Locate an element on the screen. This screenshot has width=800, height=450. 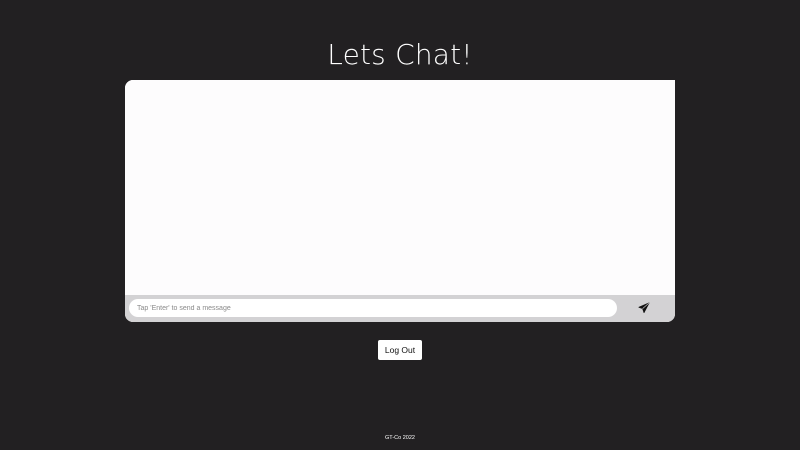
paper-plane-icon is located at coordinates (644, 309).